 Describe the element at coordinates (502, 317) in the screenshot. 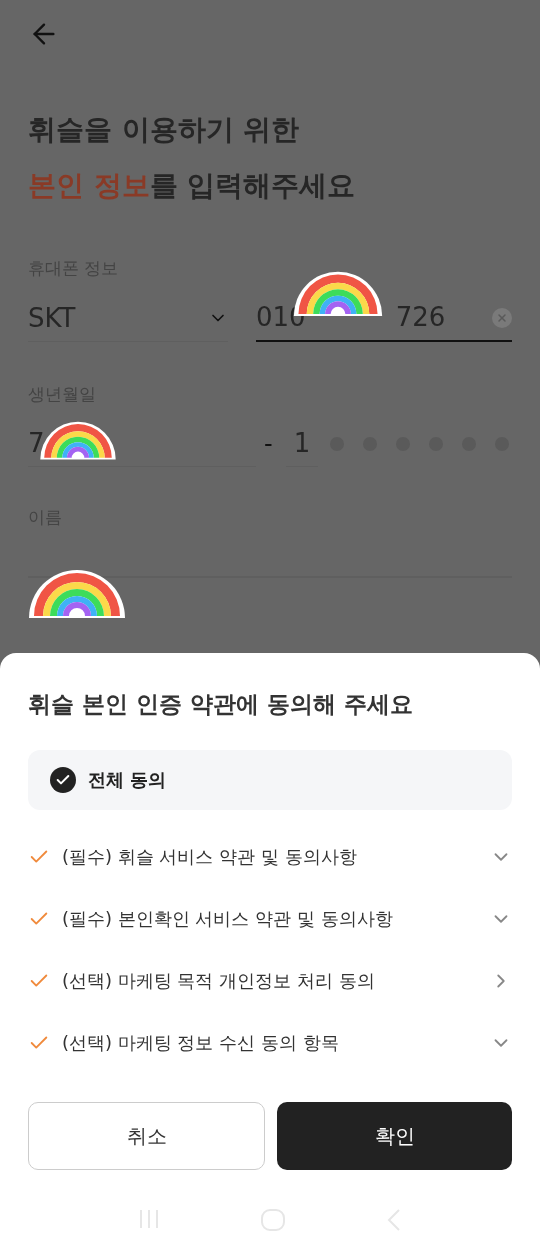

I see `clear-icon` at that location.